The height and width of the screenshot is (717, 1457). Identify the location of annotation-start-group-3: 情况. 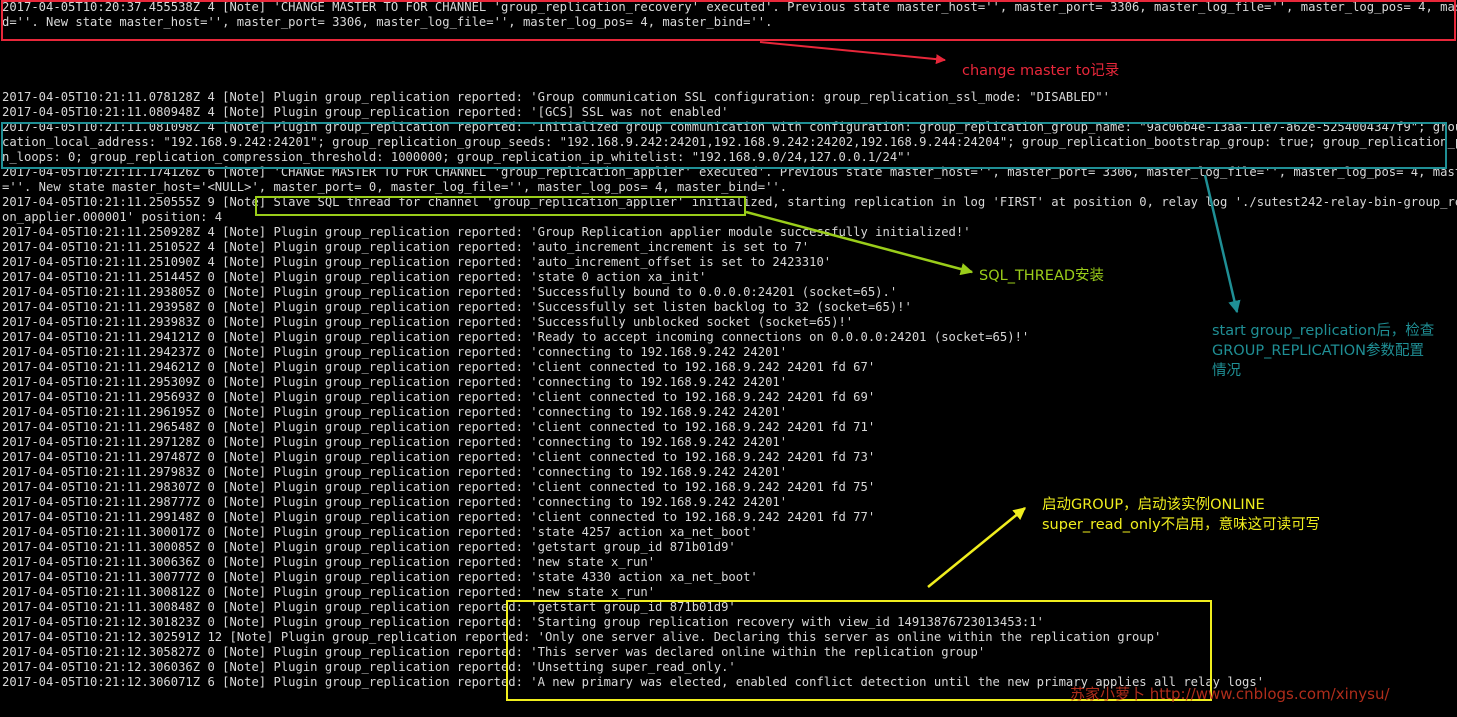
(1226, 371).